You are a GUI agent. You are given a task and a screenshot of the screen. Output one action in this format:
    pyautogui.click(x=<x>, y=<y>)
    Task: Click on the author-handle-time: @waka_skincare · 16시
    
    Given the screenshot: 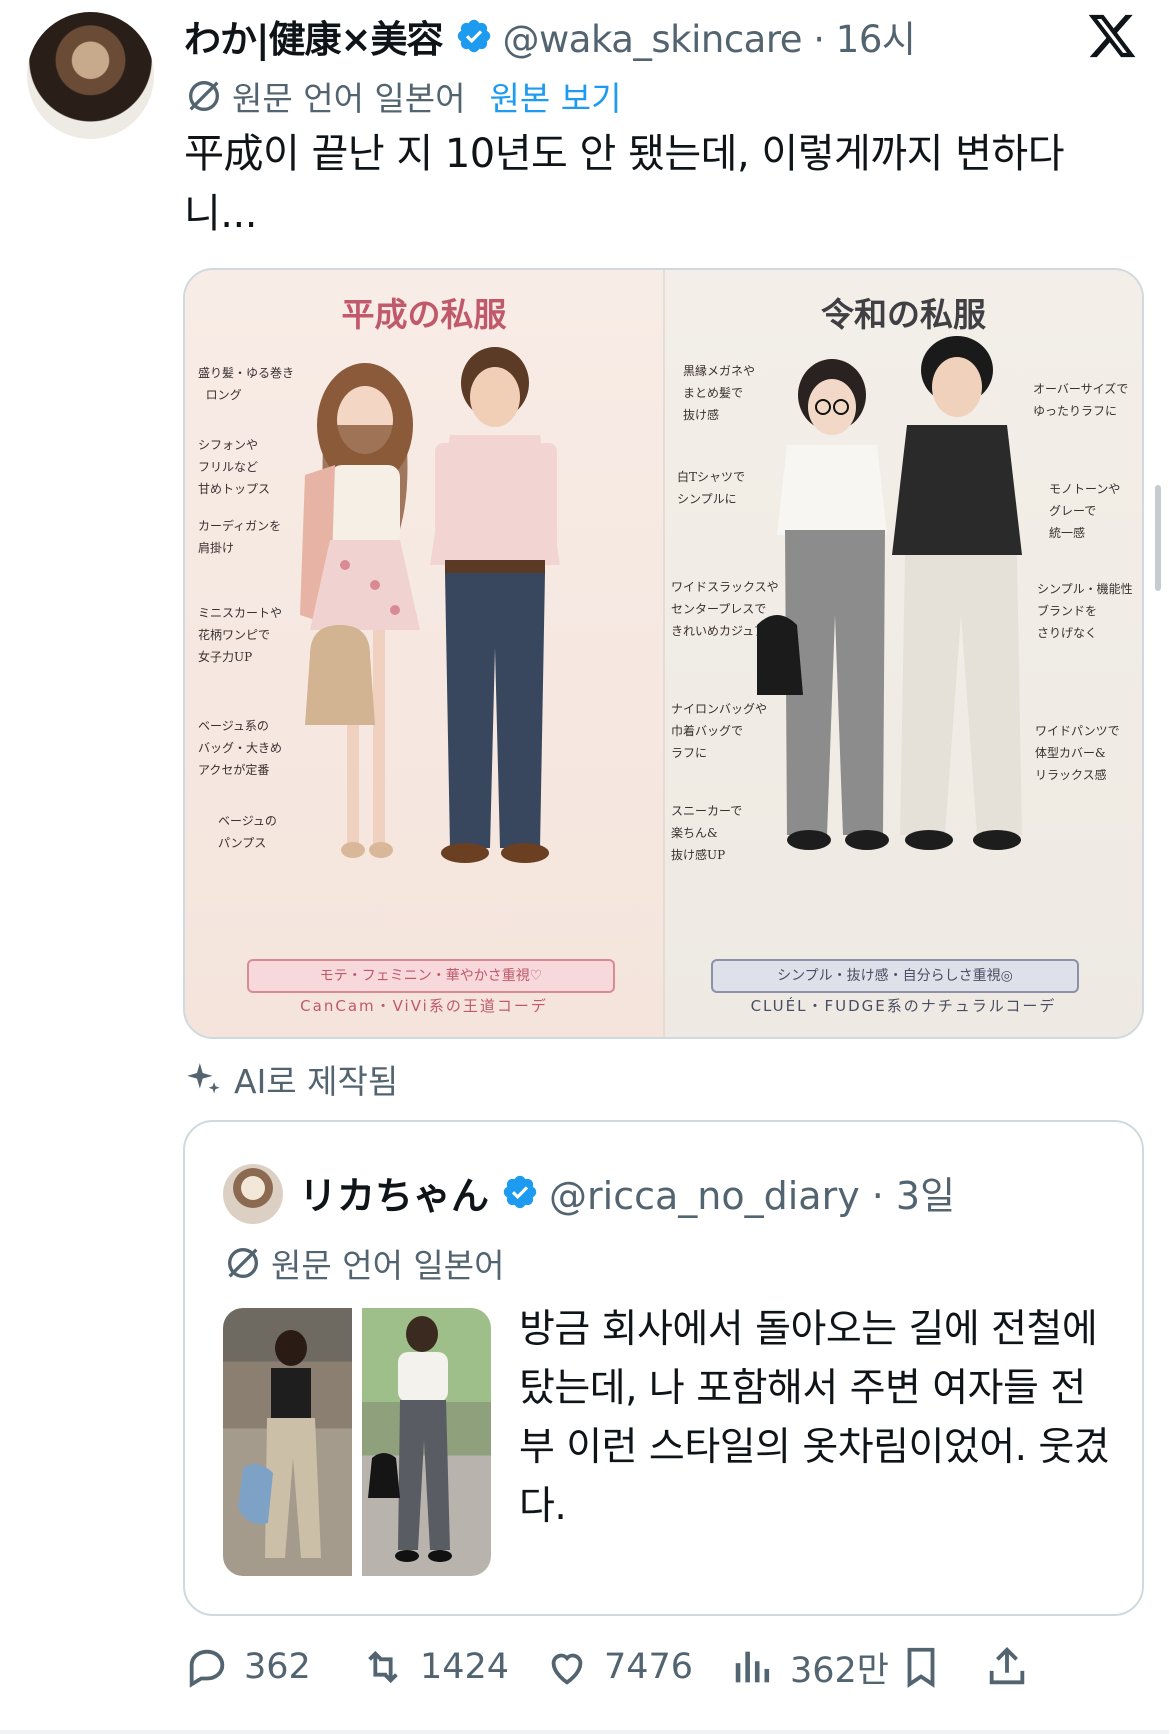 What is the action you would take?
    pyautogui.click(x=709, y=36)
    